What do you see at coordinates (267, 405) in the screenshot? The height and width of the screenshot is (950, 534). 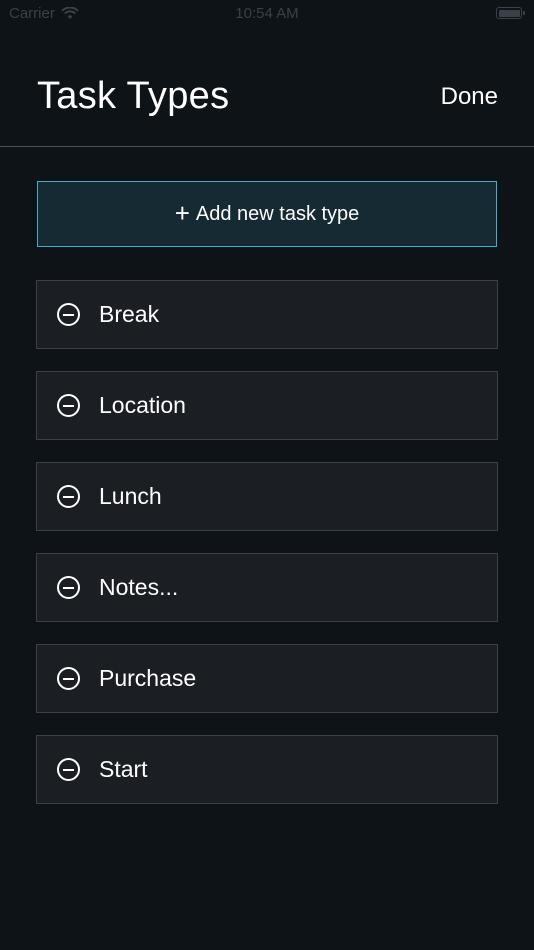 I see `task-type-row: Location` at bounding box center [267, 405].